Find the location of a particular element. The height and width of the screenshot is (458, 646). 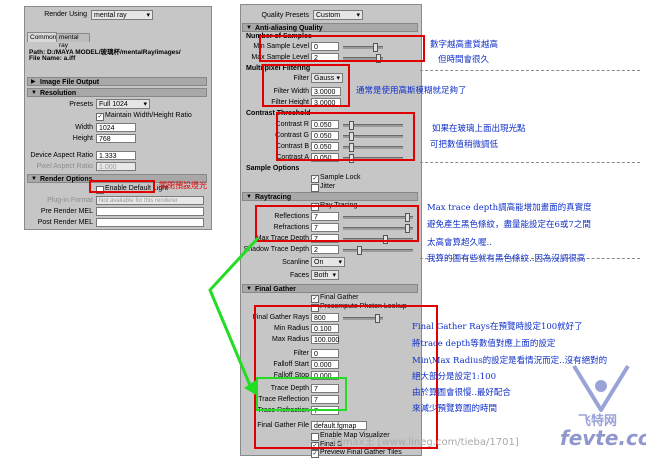

note-contrast-line2: 可把數值稍微調低 is located at coordinates (464, 145).